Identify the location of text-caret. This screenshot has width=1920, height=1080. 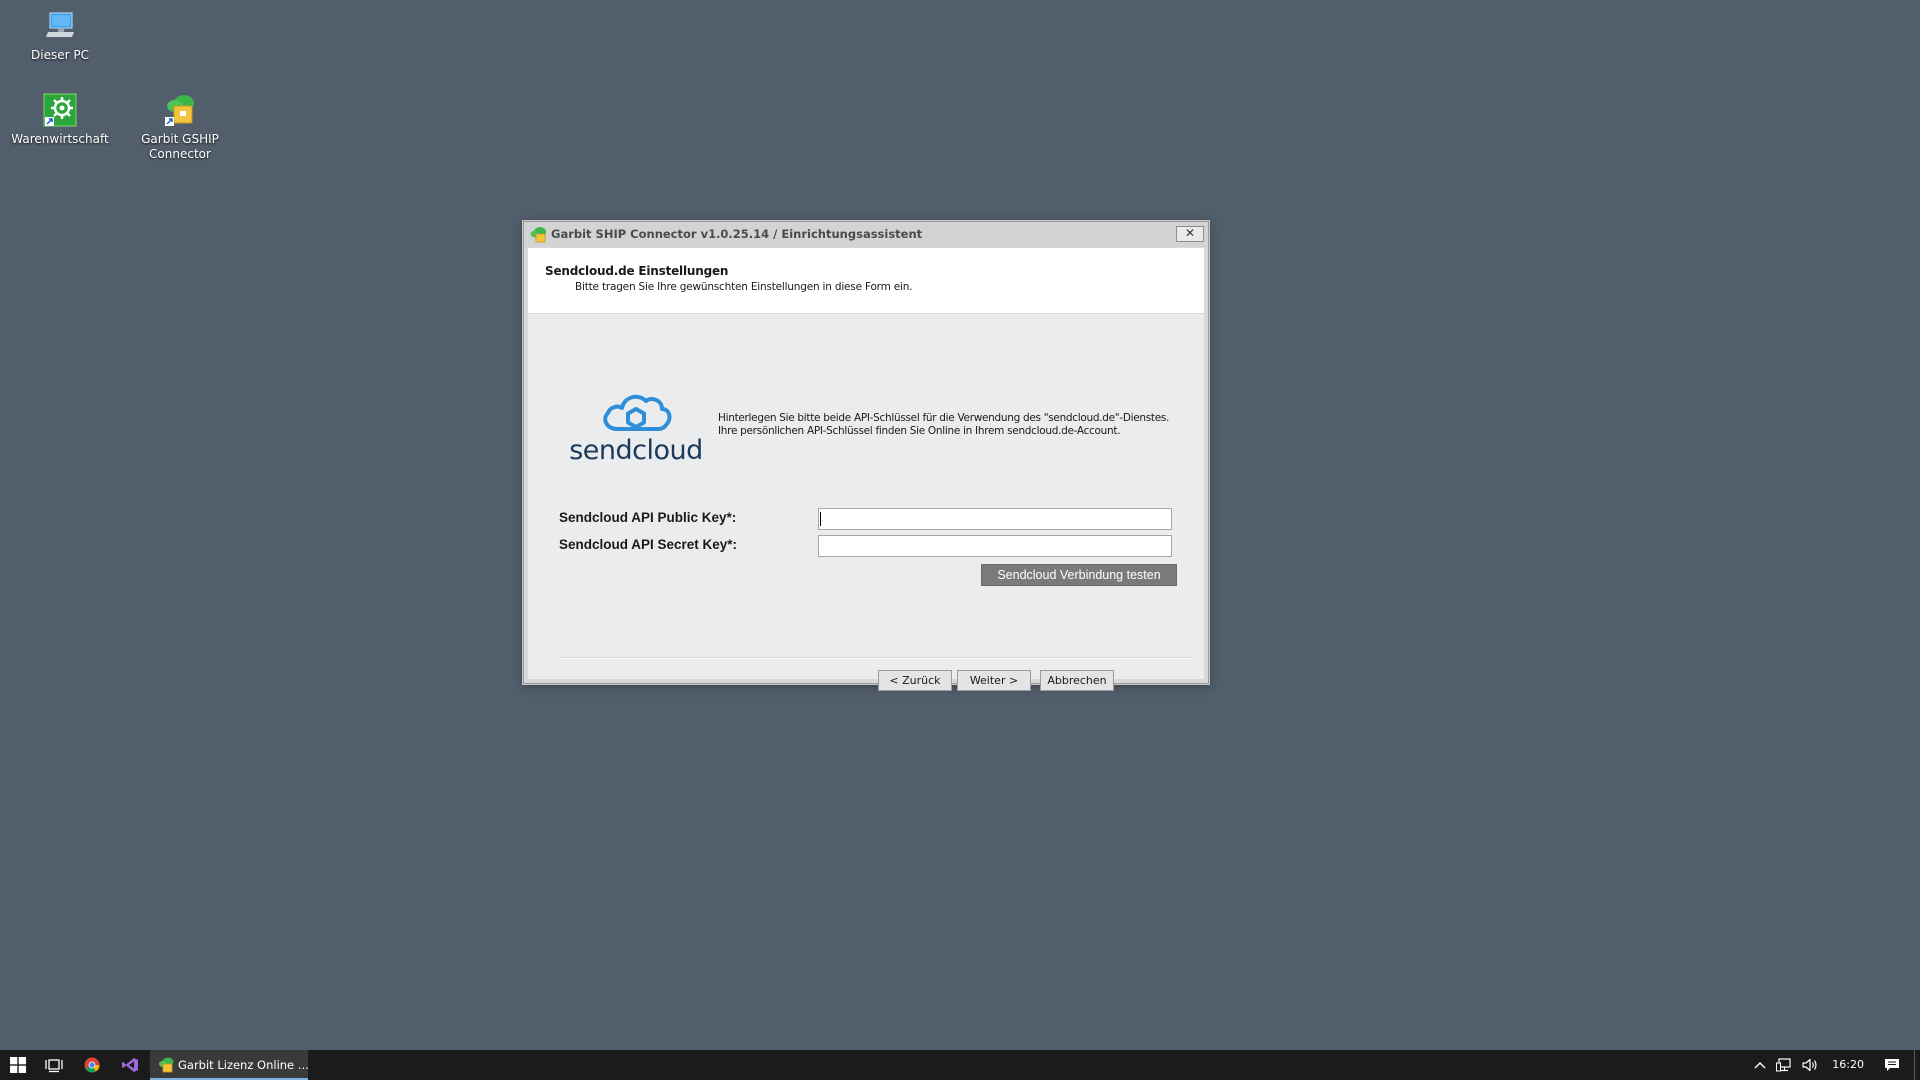
(820, 519).